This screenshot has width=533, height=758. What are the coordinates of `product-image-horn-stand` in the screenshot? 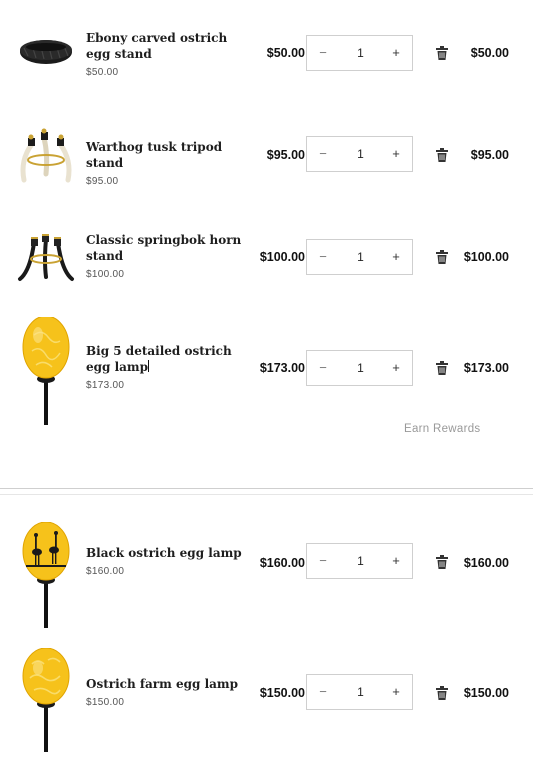 It's located at (46, 257).